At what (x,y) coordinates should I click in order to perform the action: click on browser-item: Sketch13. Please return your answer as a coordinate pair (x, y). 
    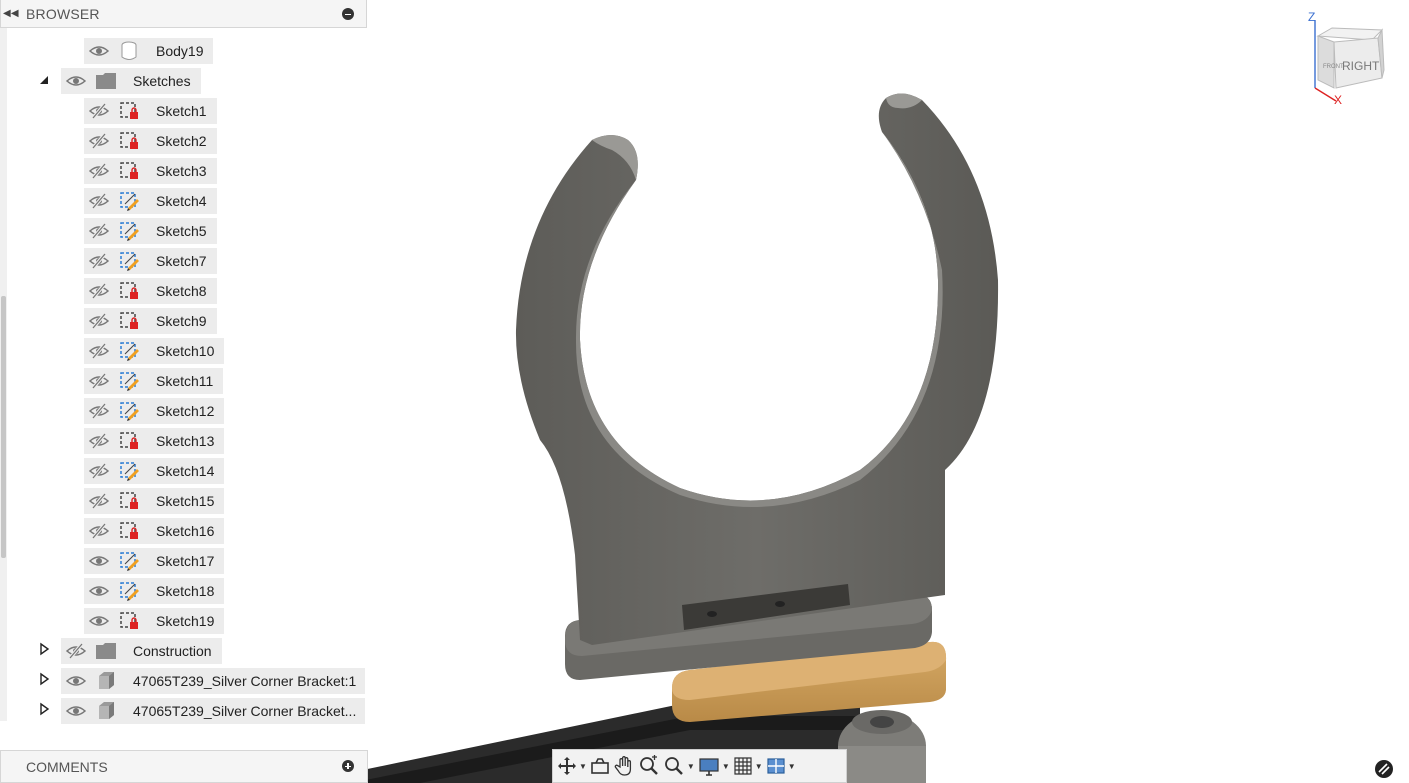
    Looking at the image, I should click on (154, 441).